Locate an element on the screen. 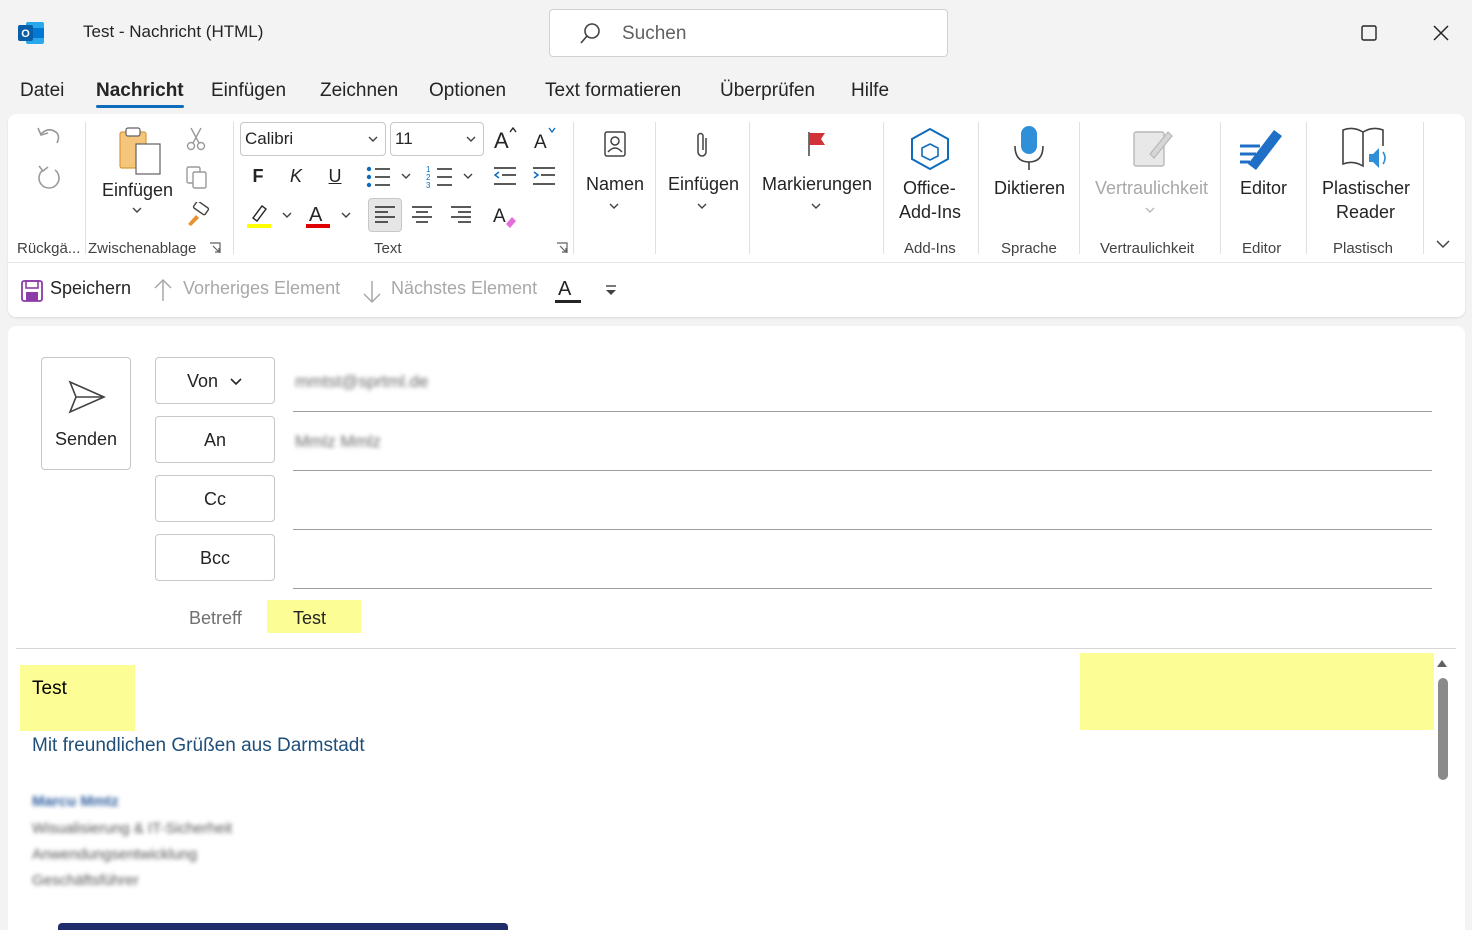 The width and height of the screenshot is (1472, 930). align-center-icon is located at coordinates (422, 215).